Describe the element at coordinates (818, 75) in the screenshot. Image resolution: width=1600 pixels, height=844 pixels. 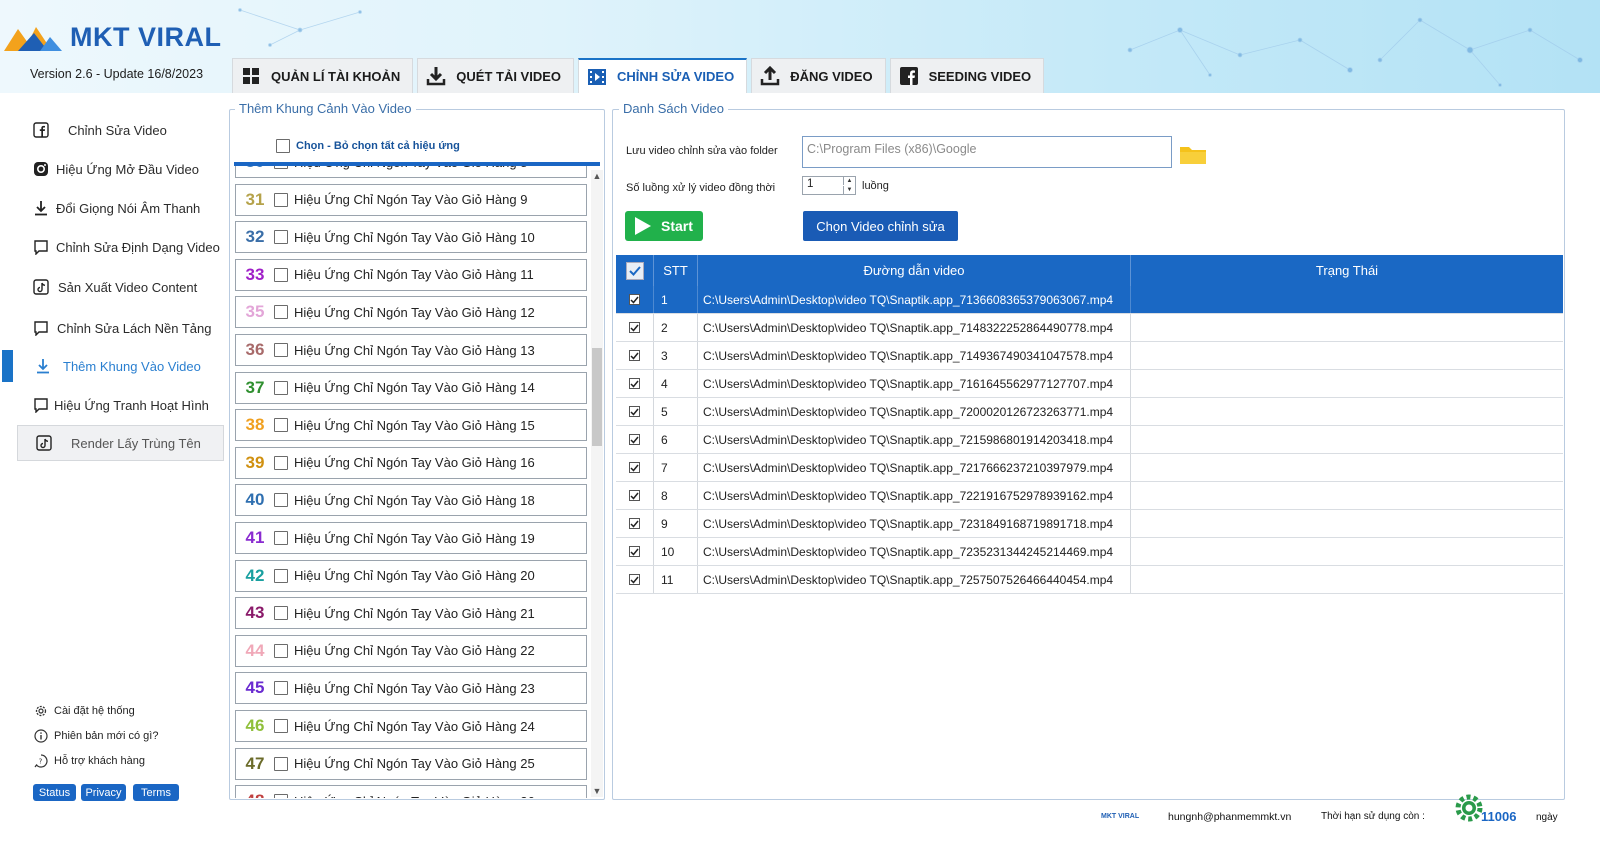
I see `tab-post-video: ĐĂNG VIDEO` at that location.